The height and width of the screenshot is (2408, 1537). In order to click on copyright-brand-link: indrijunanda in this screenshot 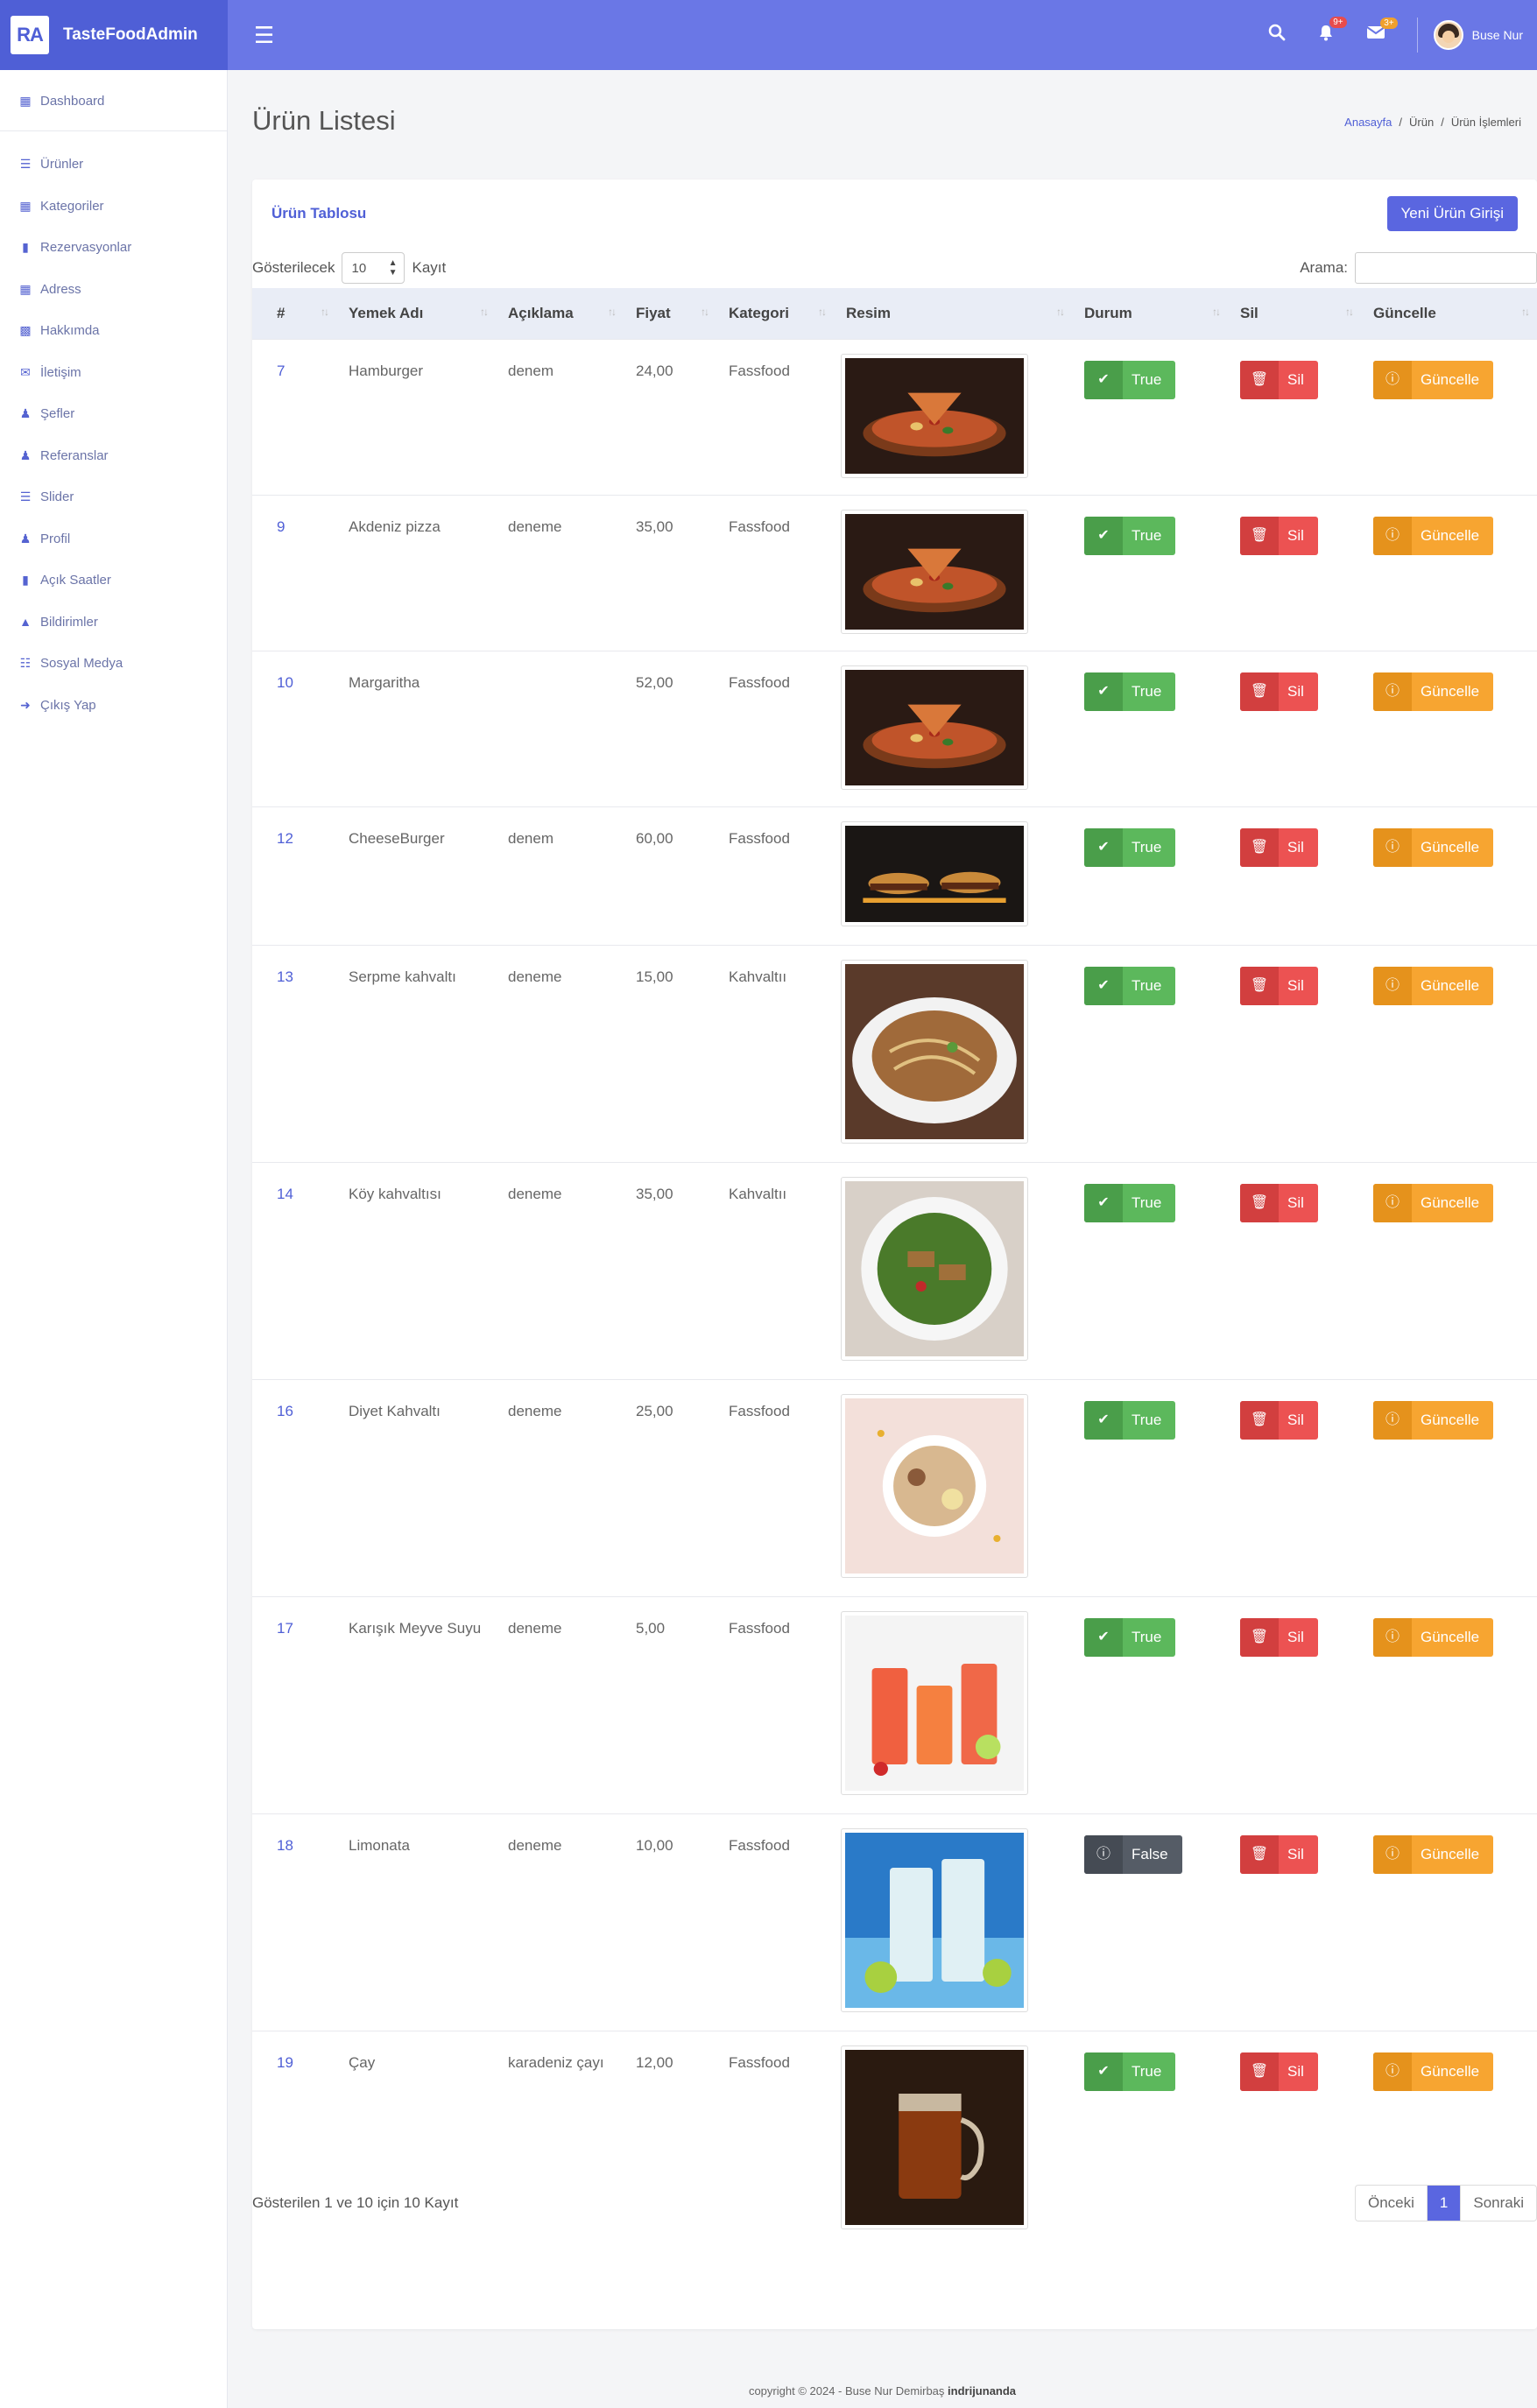, I will do `click(982, 2390)`.